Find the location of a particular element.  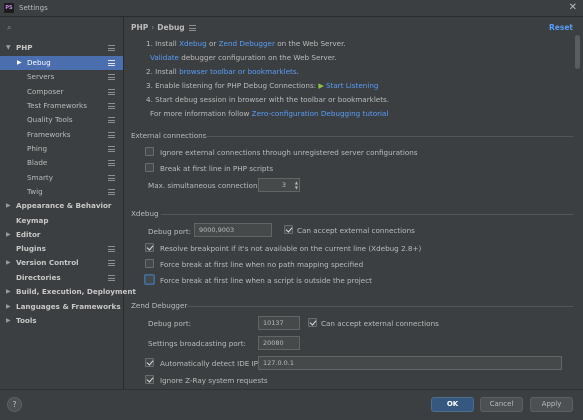

ignore-zray-label: Ignore Z-Ray system requests is located at coordinates (214, 380).